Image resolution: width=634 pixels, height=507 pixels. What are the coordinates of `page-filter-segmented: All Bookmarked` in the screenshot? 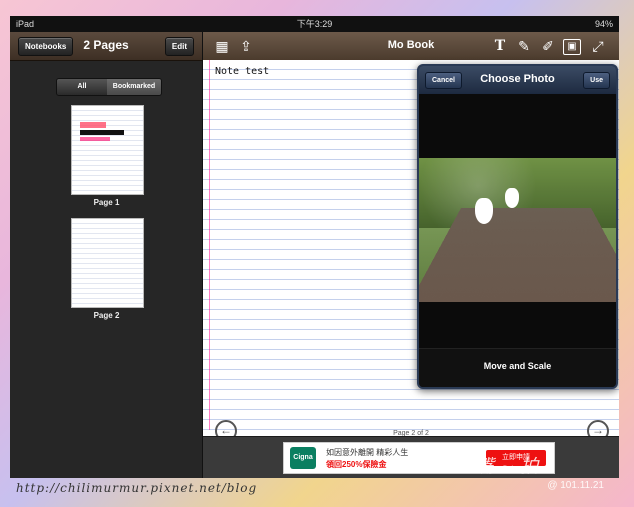 It's located at (109, 87).